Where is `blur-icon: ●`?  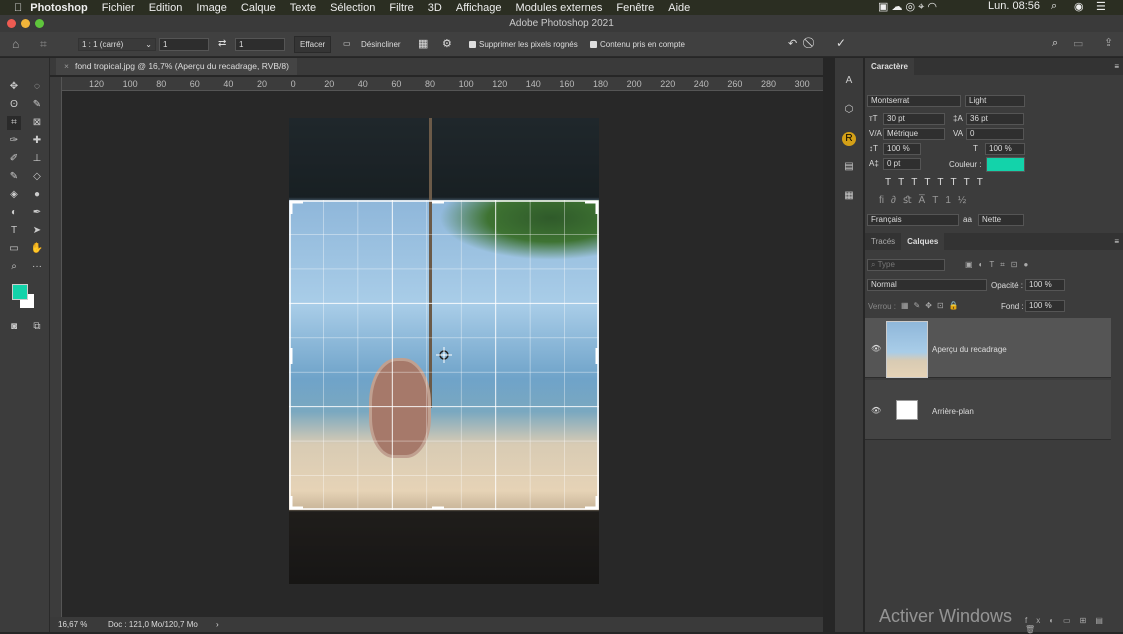 blur-icon: ● is located at coordinates (37, 195).